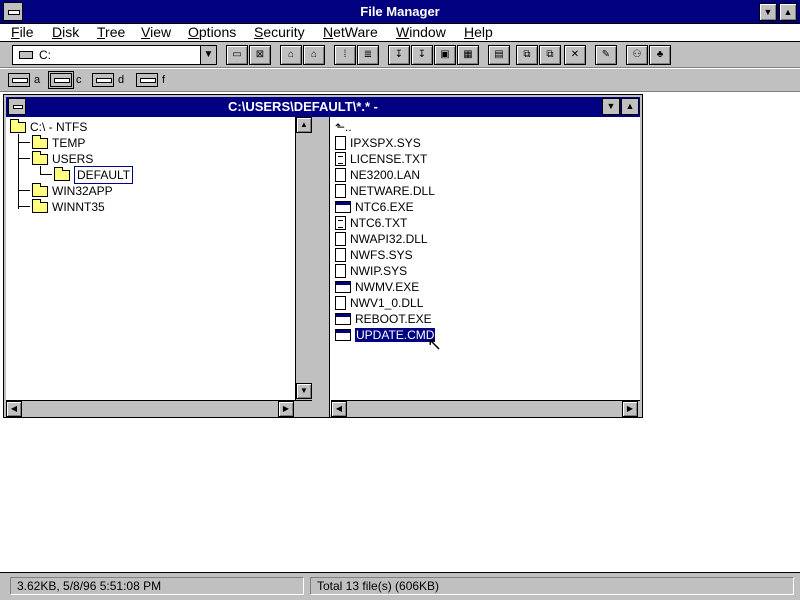  Describe the element at coordinates (164, 80) in the screenshot. I see `drive-f-label: f` at that location.